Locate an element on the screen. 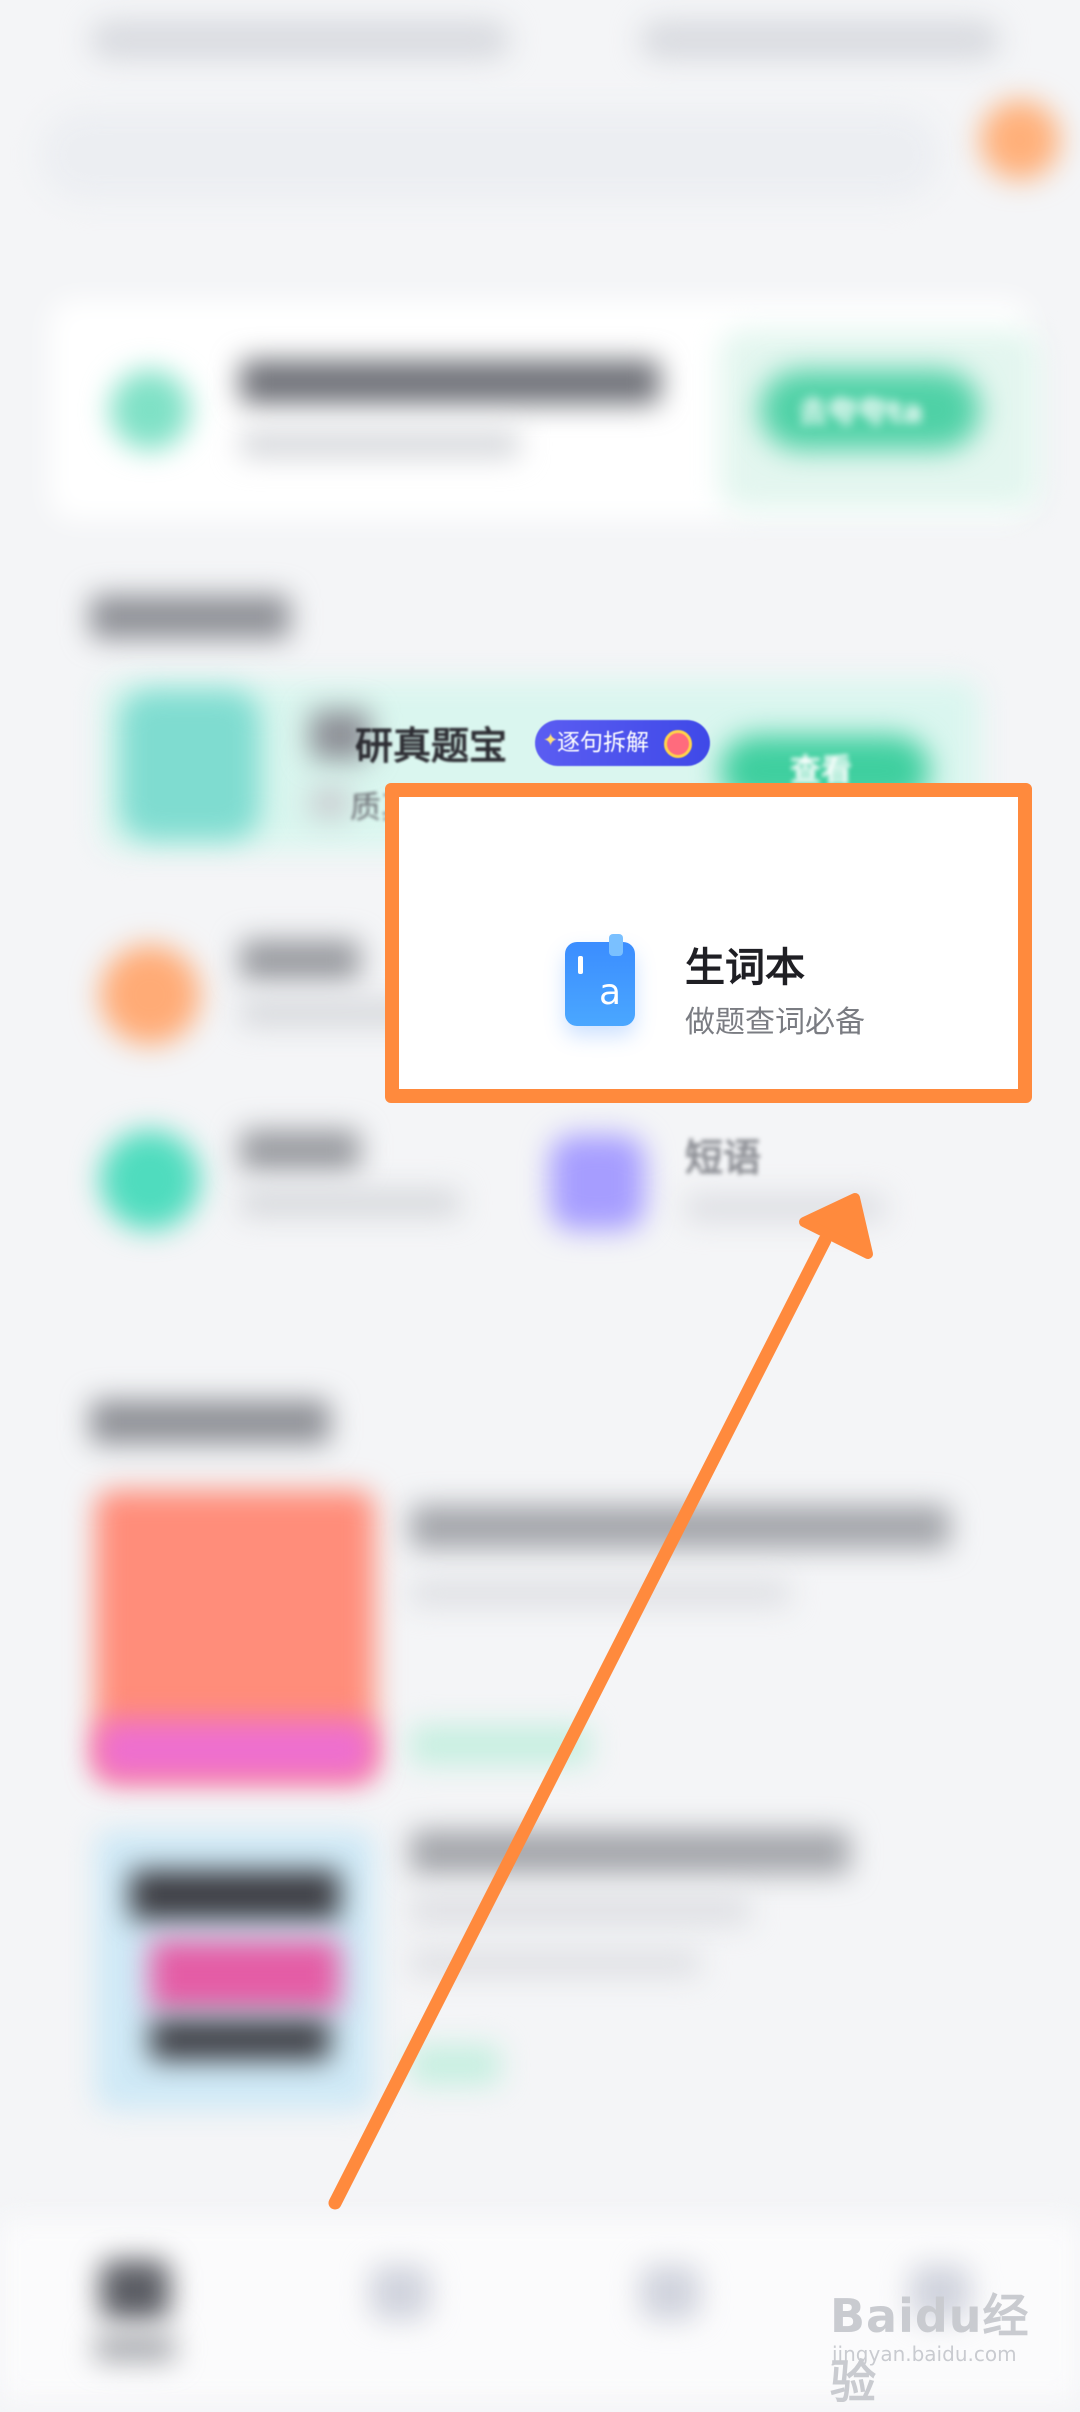 Image resolution: width=1080 pixels, height=2412 pixels. baidu-watermark: Baidu经验 jingyan.baidu.com is located at coordinates (945, 2344).